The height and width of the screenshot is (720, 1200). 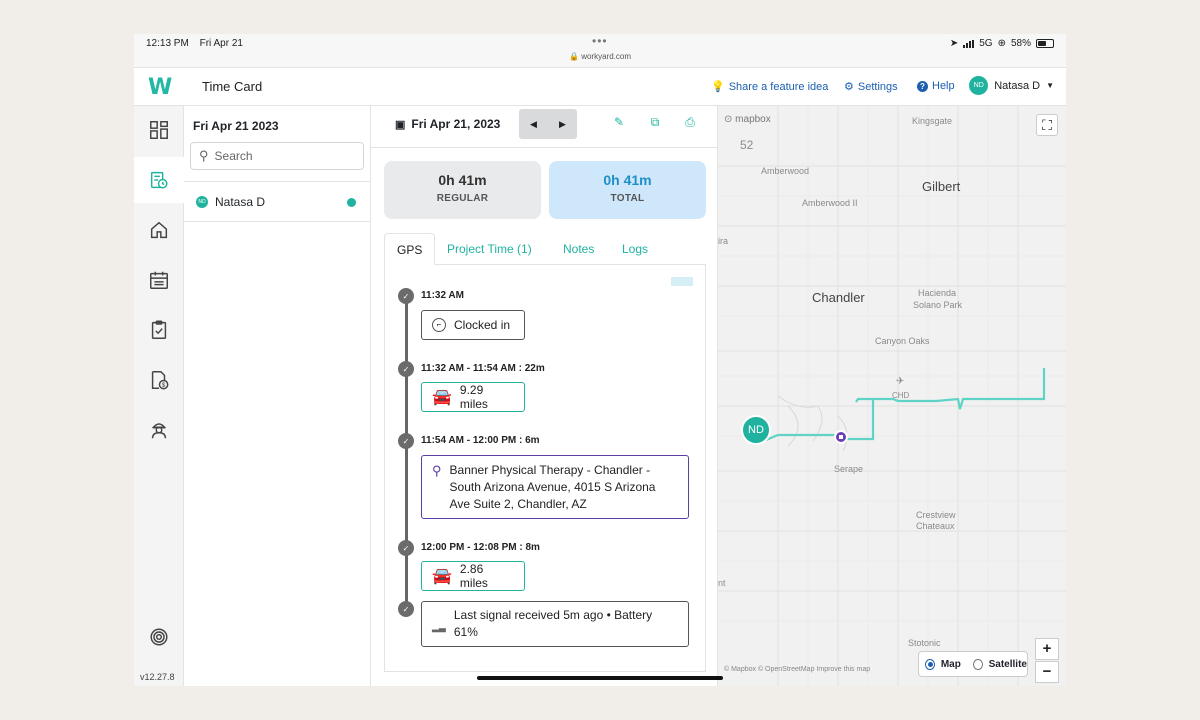 I want to click on nav-dashboard, so click(x=159, y=130).